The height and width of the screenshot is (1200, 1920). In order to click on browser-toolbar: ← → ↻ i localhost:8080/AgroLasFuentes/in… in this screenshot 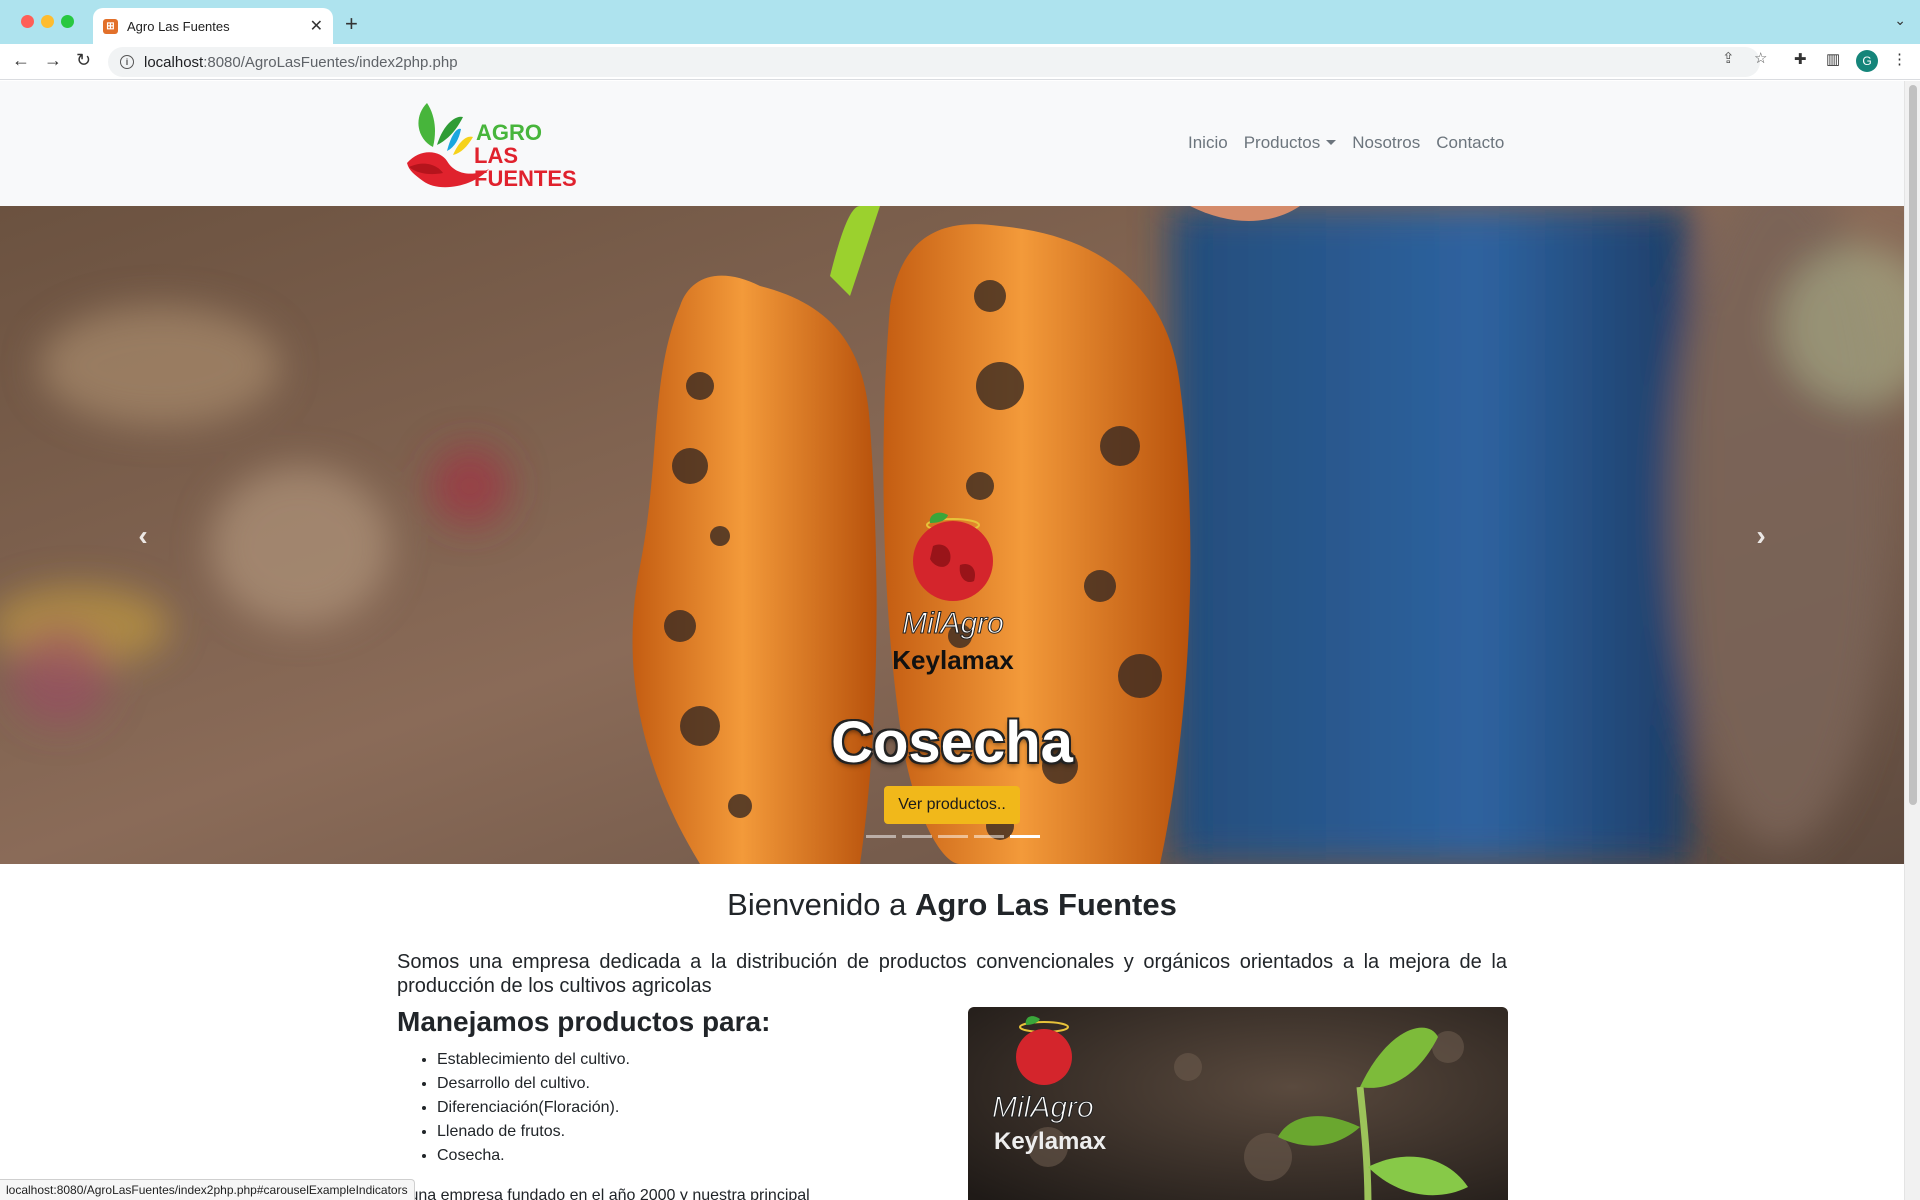, I will do `click(960, 62)`.